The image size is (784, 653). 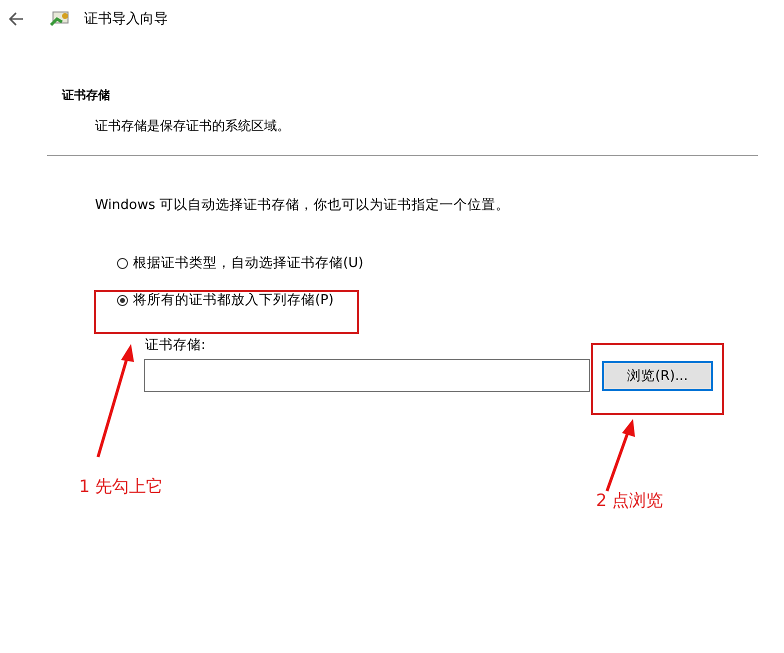 I want to click on radio-option: 根据证书类型，自动选择证书存储(U), so click(x=450, y=263).